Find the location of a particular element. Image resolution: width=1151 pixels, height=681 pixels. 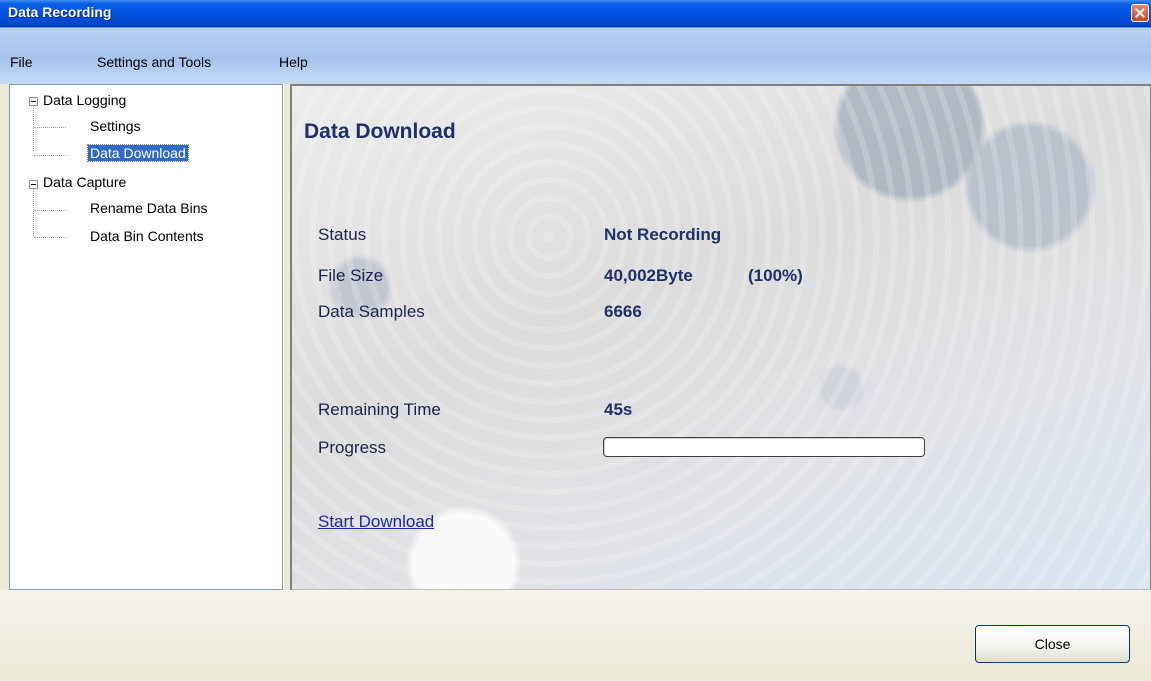

menu-help: Help is located at coordinates (293, 62).